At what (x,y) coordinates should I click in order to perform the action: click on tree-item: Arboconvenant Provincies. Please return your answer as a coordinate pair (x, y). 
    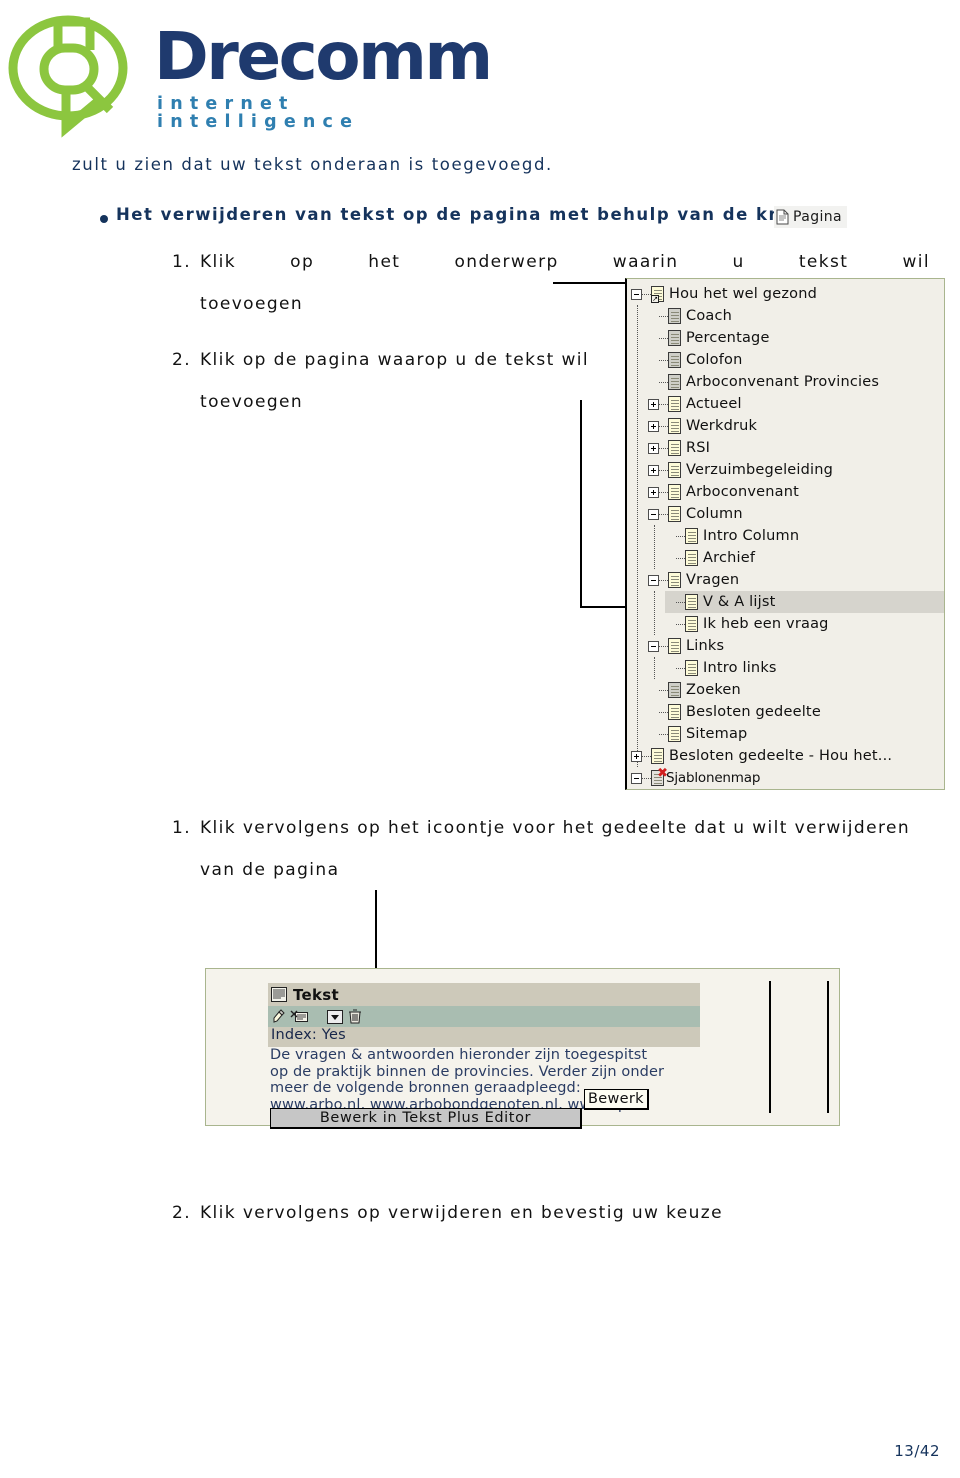
    Looking at the image, I should click on (796, 382).